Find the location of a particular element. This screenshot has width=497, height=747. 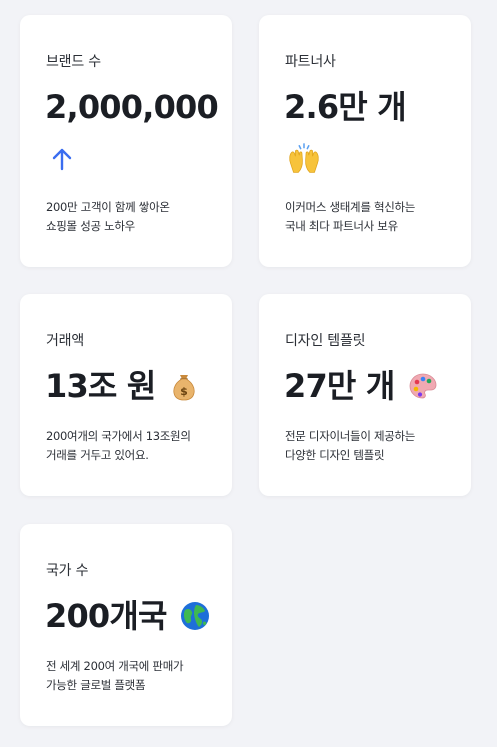

stat-label: 거래액 is located at coordinates (65, 341).